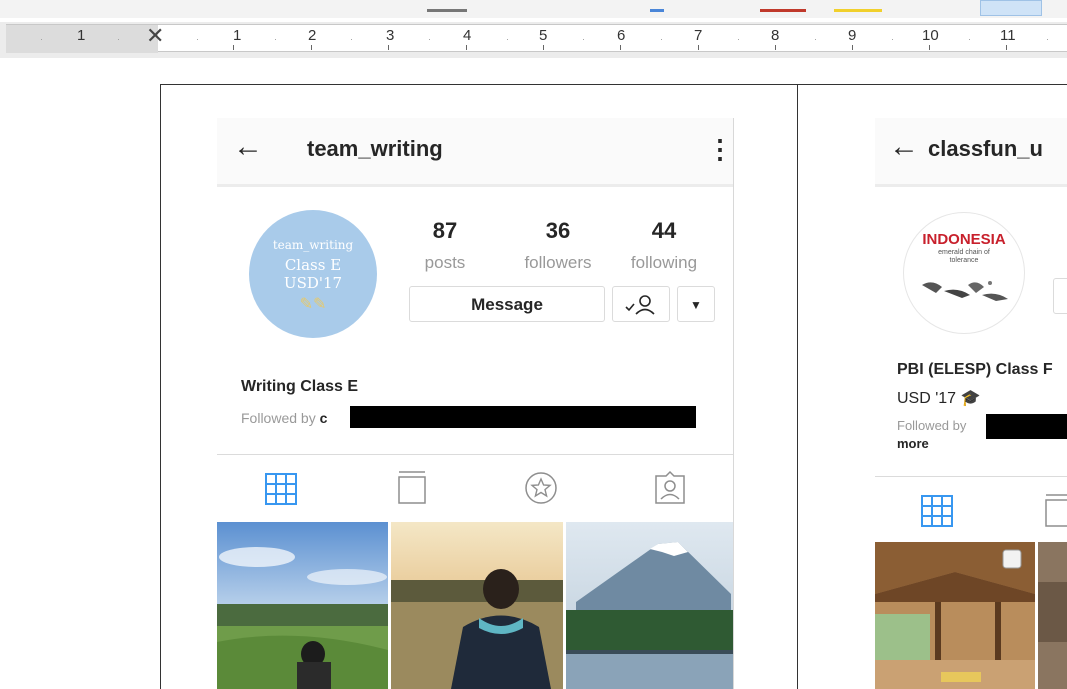 Image resolution: width=1067 pixels, height=689 pixels. What do you see at coordinates (155, 36) in the screenshot?
I see `indent-marker-icon: ✕` at bounding box center [155, 36].